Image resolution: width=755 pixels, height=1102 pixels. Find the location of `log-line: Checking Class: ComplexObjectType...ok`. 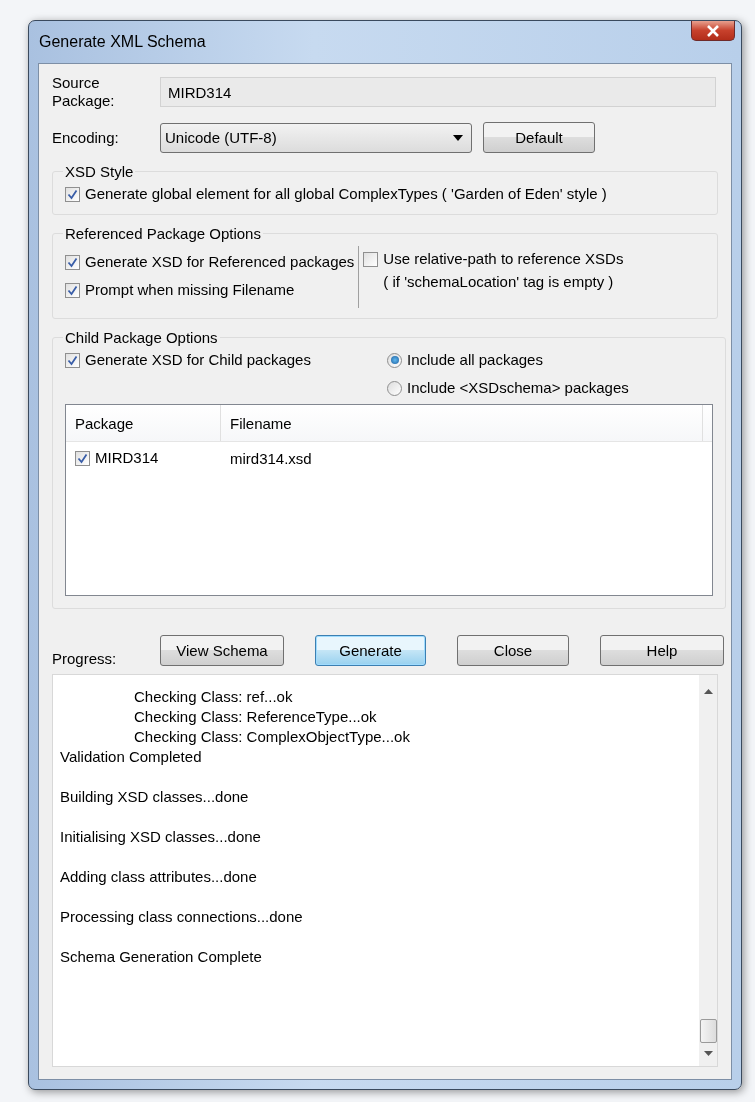

log-line: Checking Class: ComplexObjectType...ok is located at coordinates (272, 737).